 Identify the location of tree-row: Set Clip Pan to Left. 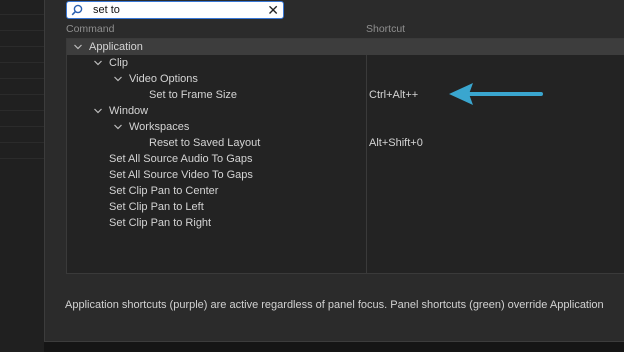
(345, 207).